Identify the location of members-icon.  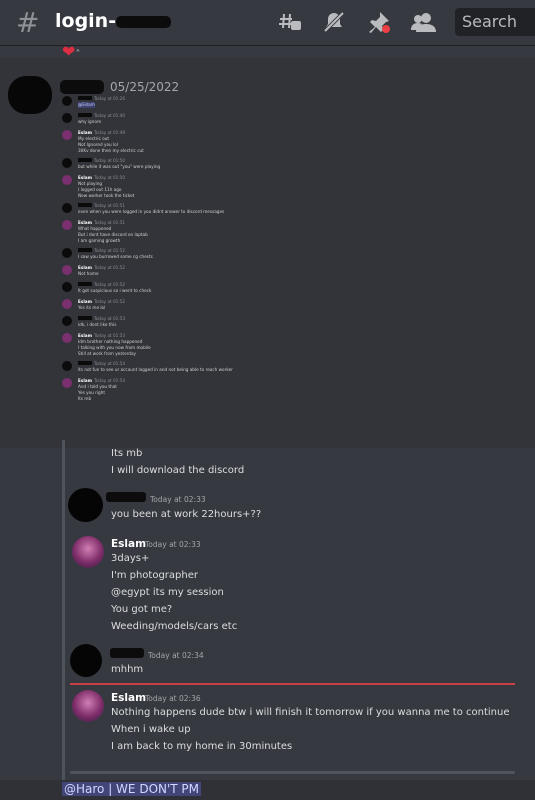
(424, 22).